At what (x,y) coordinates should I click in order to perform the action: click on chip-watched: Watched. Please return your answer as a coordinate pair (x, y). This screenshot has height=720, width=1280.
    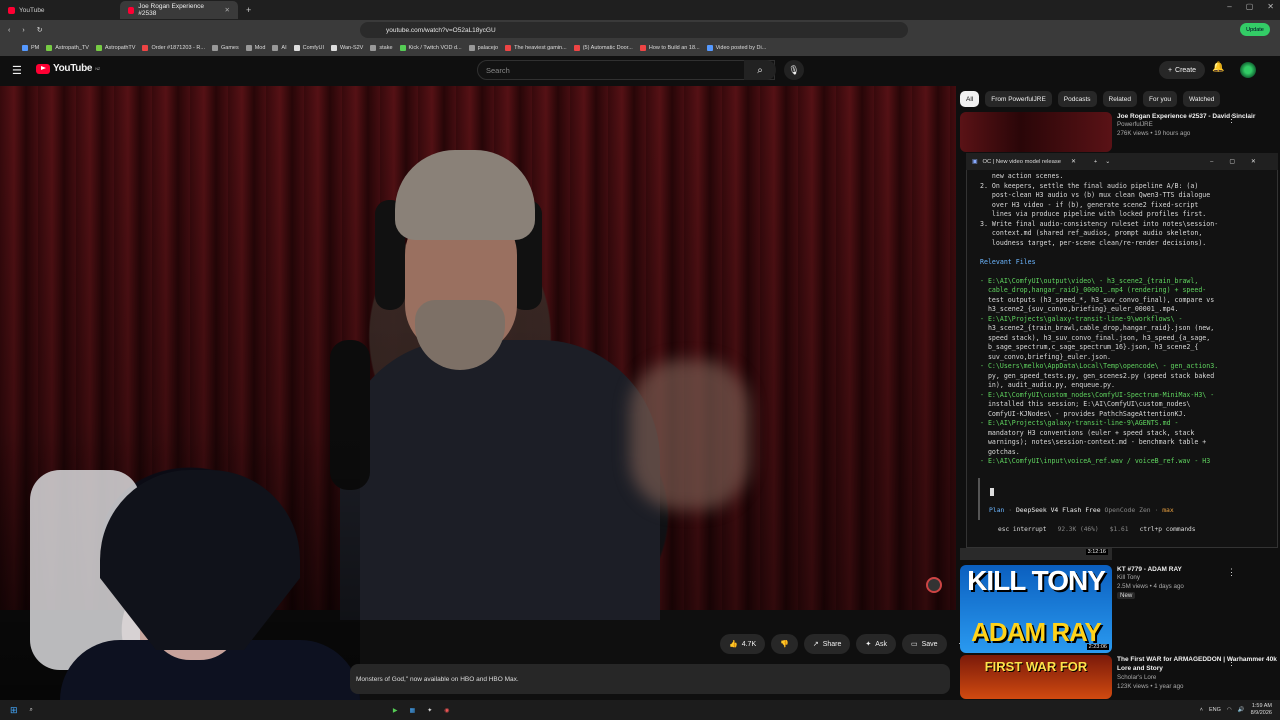
    Looking at the image, I should click on (1201, 99).